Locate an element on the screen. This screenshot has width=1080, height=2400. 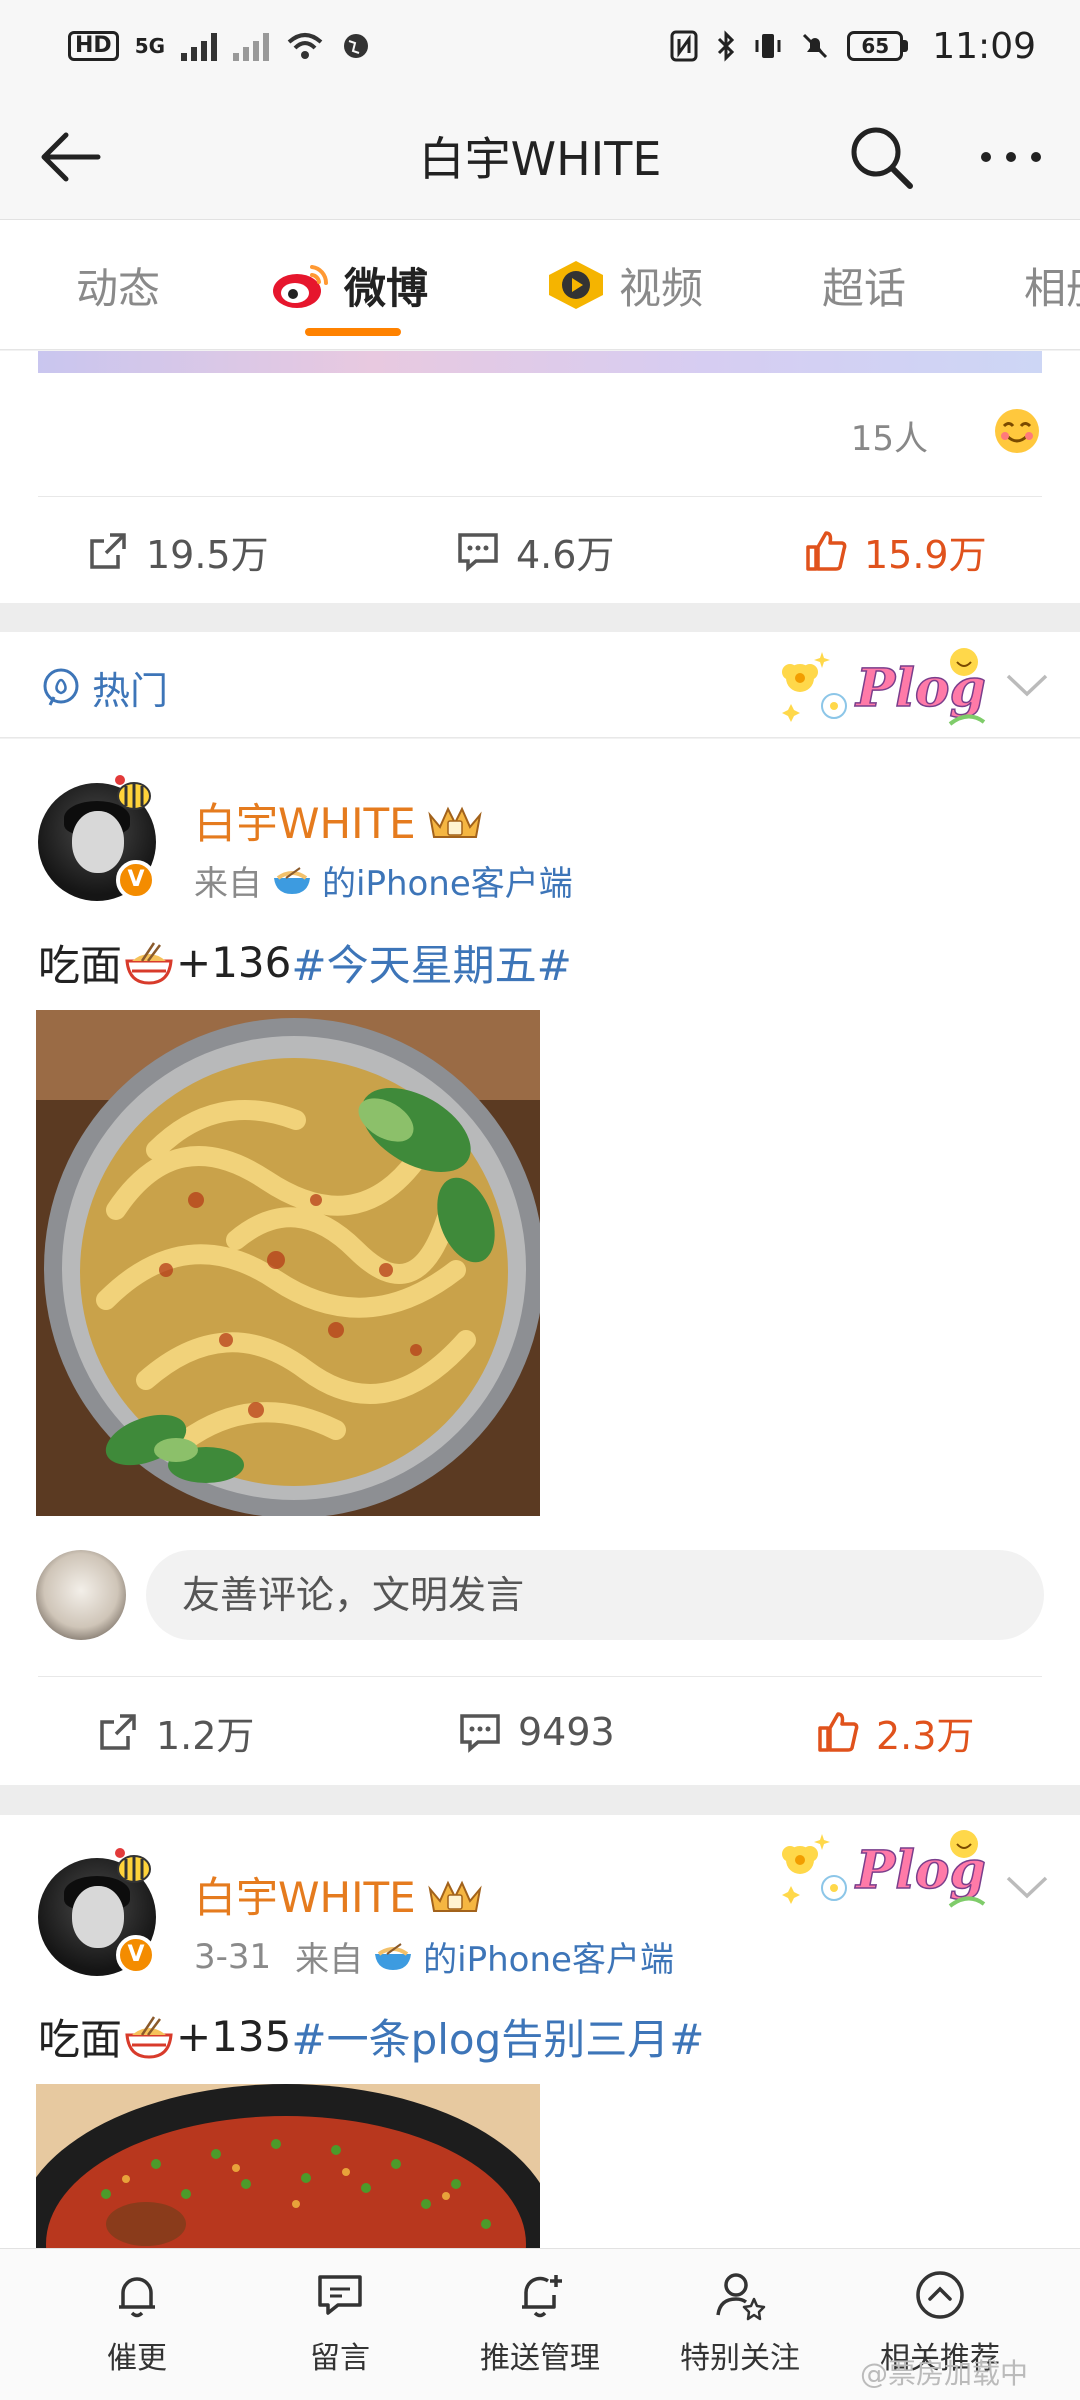
post-date: 3-31 is located at coordinates (233, 1956).